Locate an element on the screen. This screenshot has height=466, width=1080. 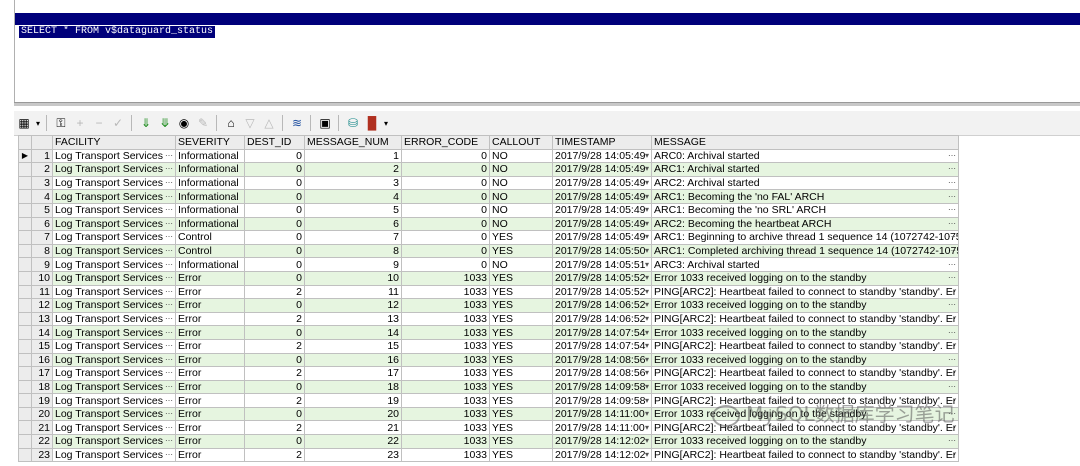
row-number: 23 is located at coordinates (42, 455).